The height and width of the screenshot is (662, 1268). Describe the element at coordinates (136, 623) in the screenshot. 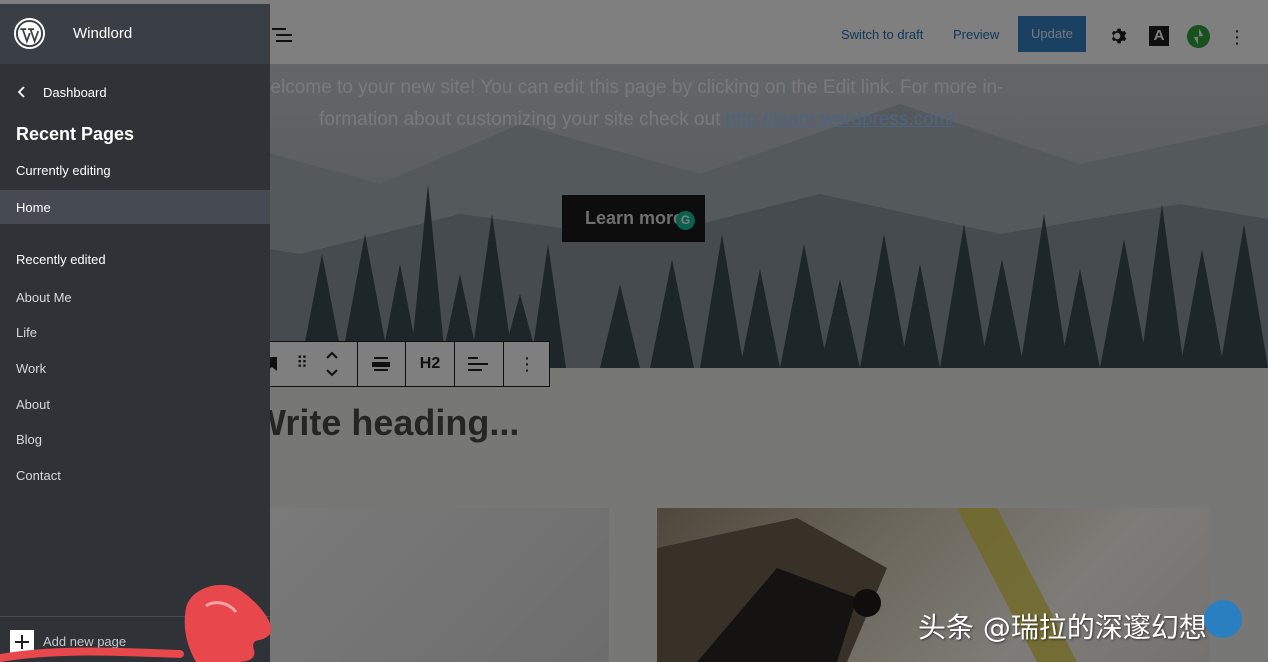

I see `red-annotation-scribble` at that location.